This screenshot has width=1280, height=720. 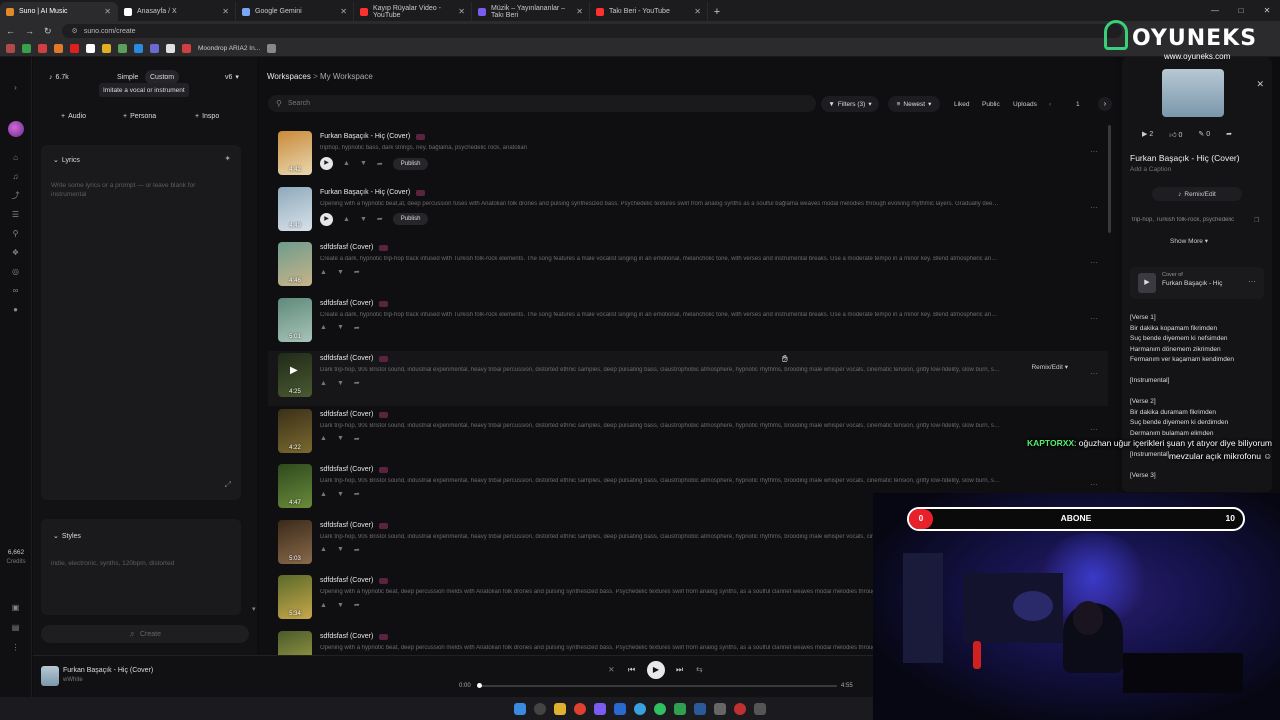 What do you see at coordinates (59, 11) in the screenshot?
I see `browser-tab: Suno | AI Music ✕` at bounding box center [59, 11].